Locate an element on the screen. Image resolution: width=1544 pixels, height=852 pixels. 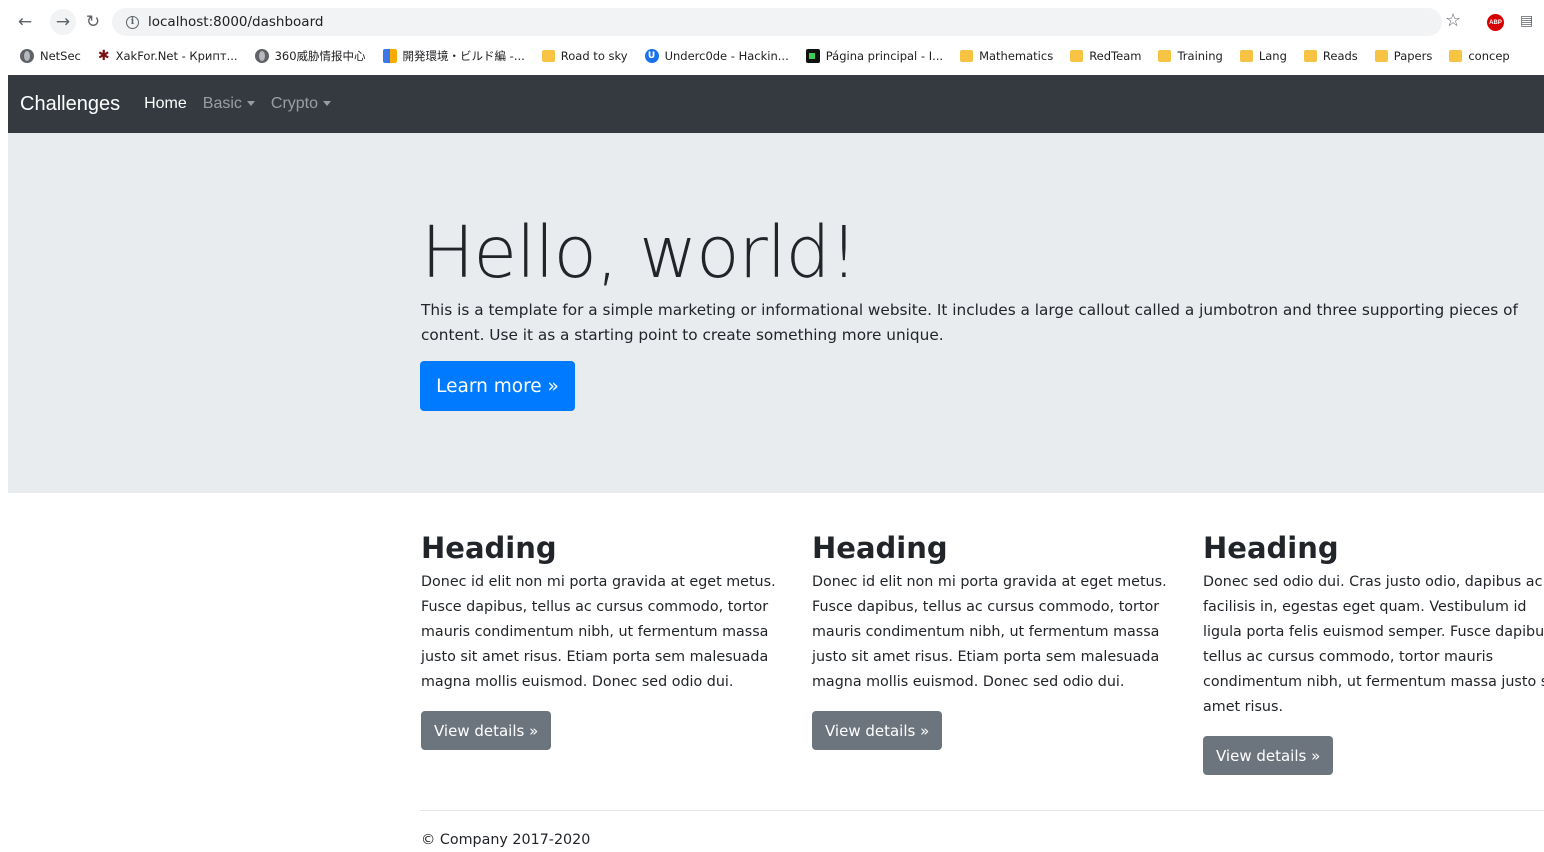
bookmark-item: Training is located at coordinates (1190, 56).